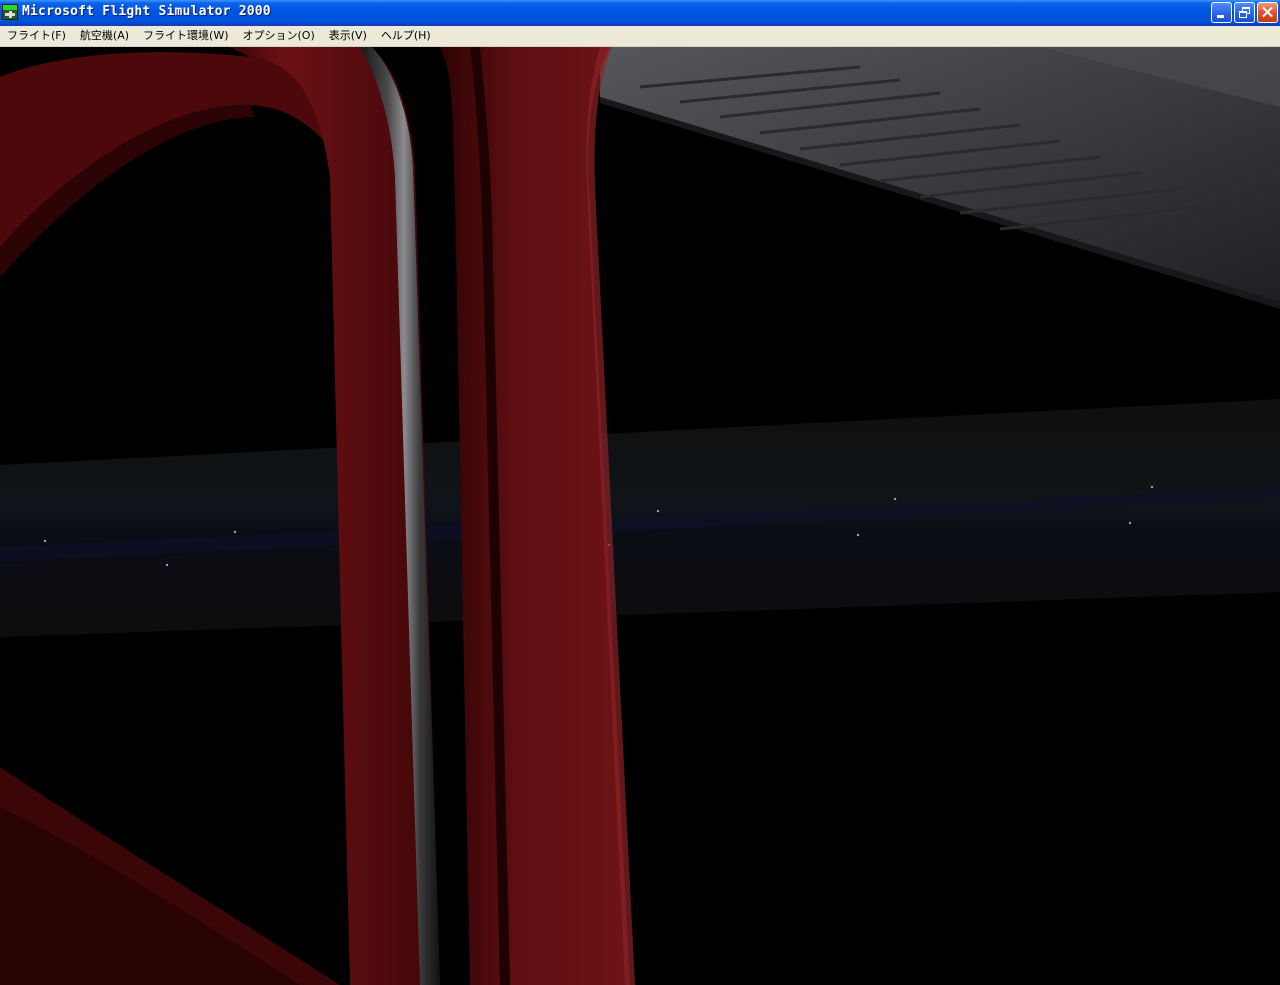 The width and height of the screenshot is (1280, 985). Describe the element at coordinates (36, 36) in the screenshot. I see `menu-flight: フライト(F)` at that location.